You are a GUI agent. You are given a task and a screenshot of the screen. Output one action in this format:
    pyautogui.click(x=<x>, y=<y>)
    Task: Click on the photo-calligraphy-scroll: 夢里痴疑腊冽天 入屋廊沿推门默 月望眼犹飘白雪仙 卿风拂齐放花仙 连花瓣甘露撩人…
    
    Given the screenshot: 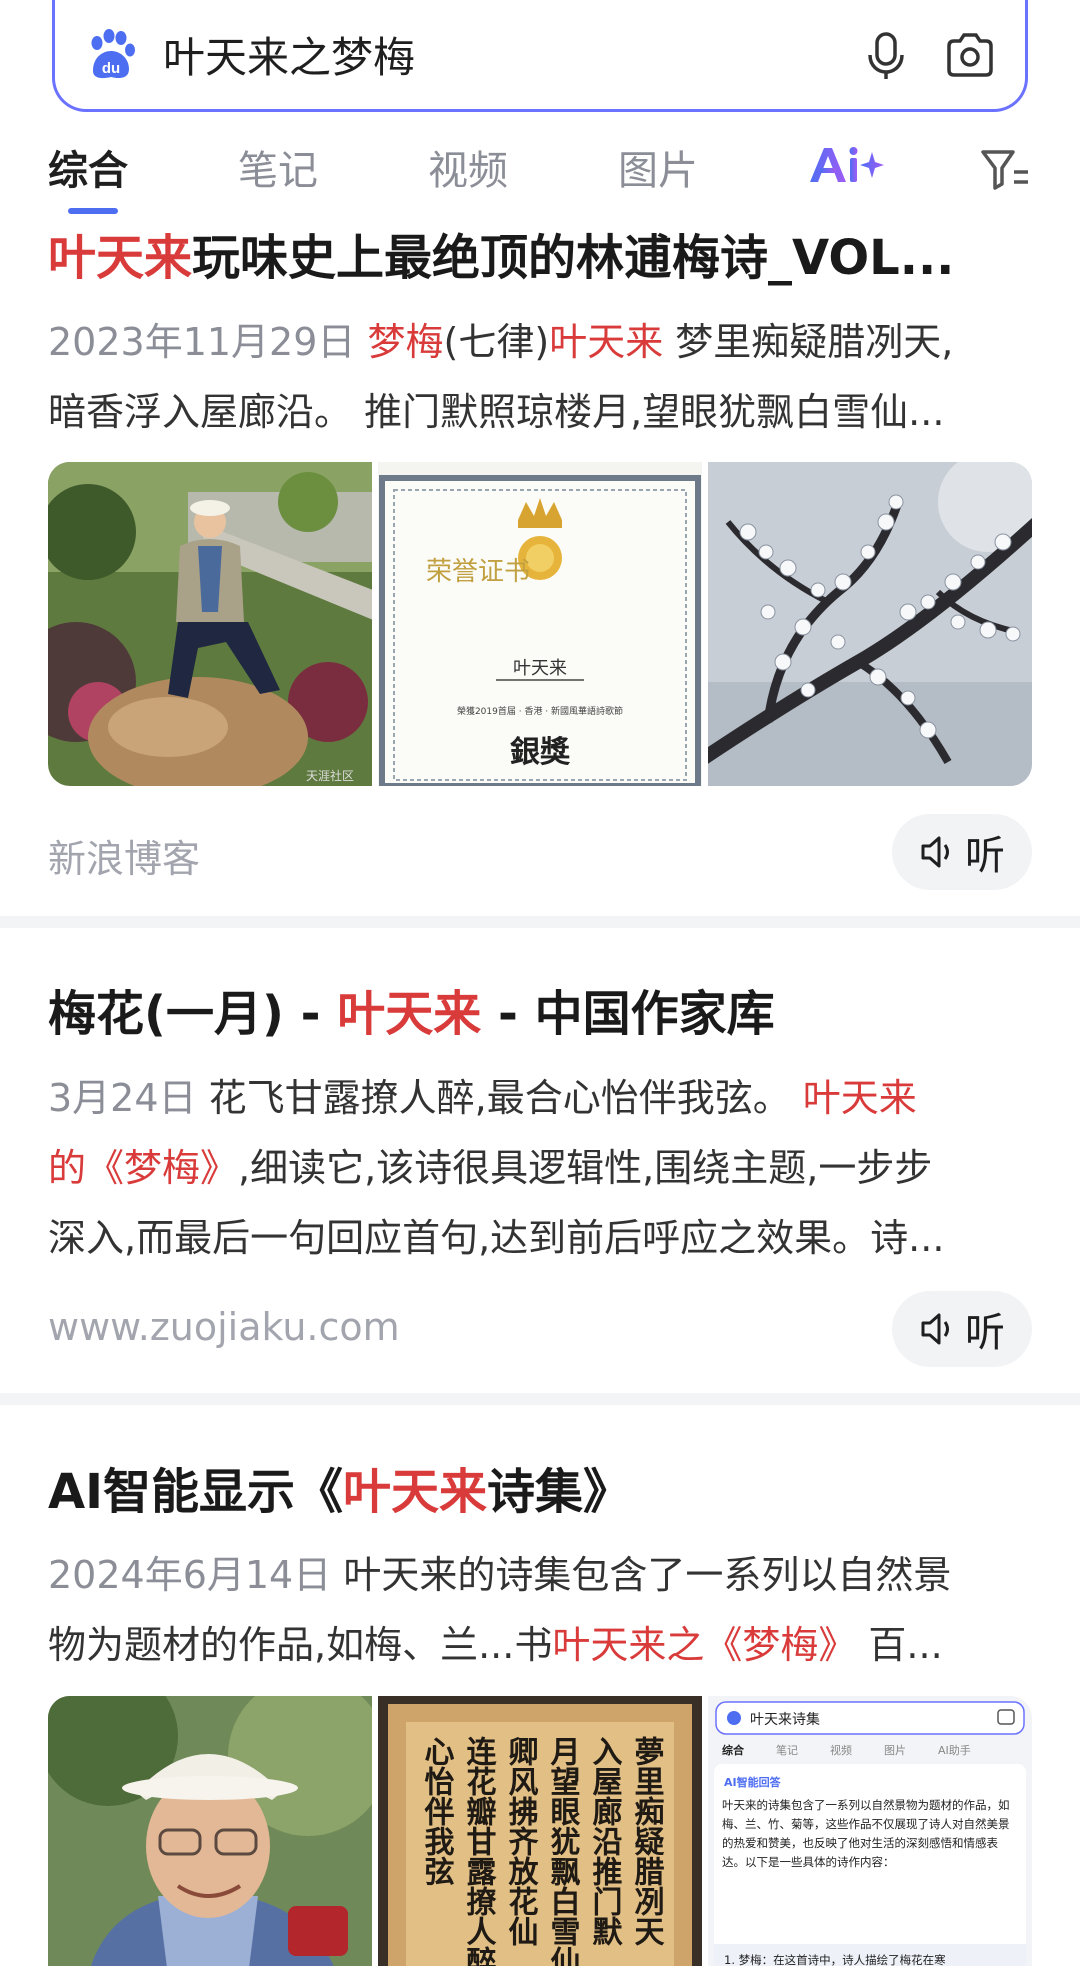 What is the action you would take?
    pyautogui.click(x=540, y=1831)
    